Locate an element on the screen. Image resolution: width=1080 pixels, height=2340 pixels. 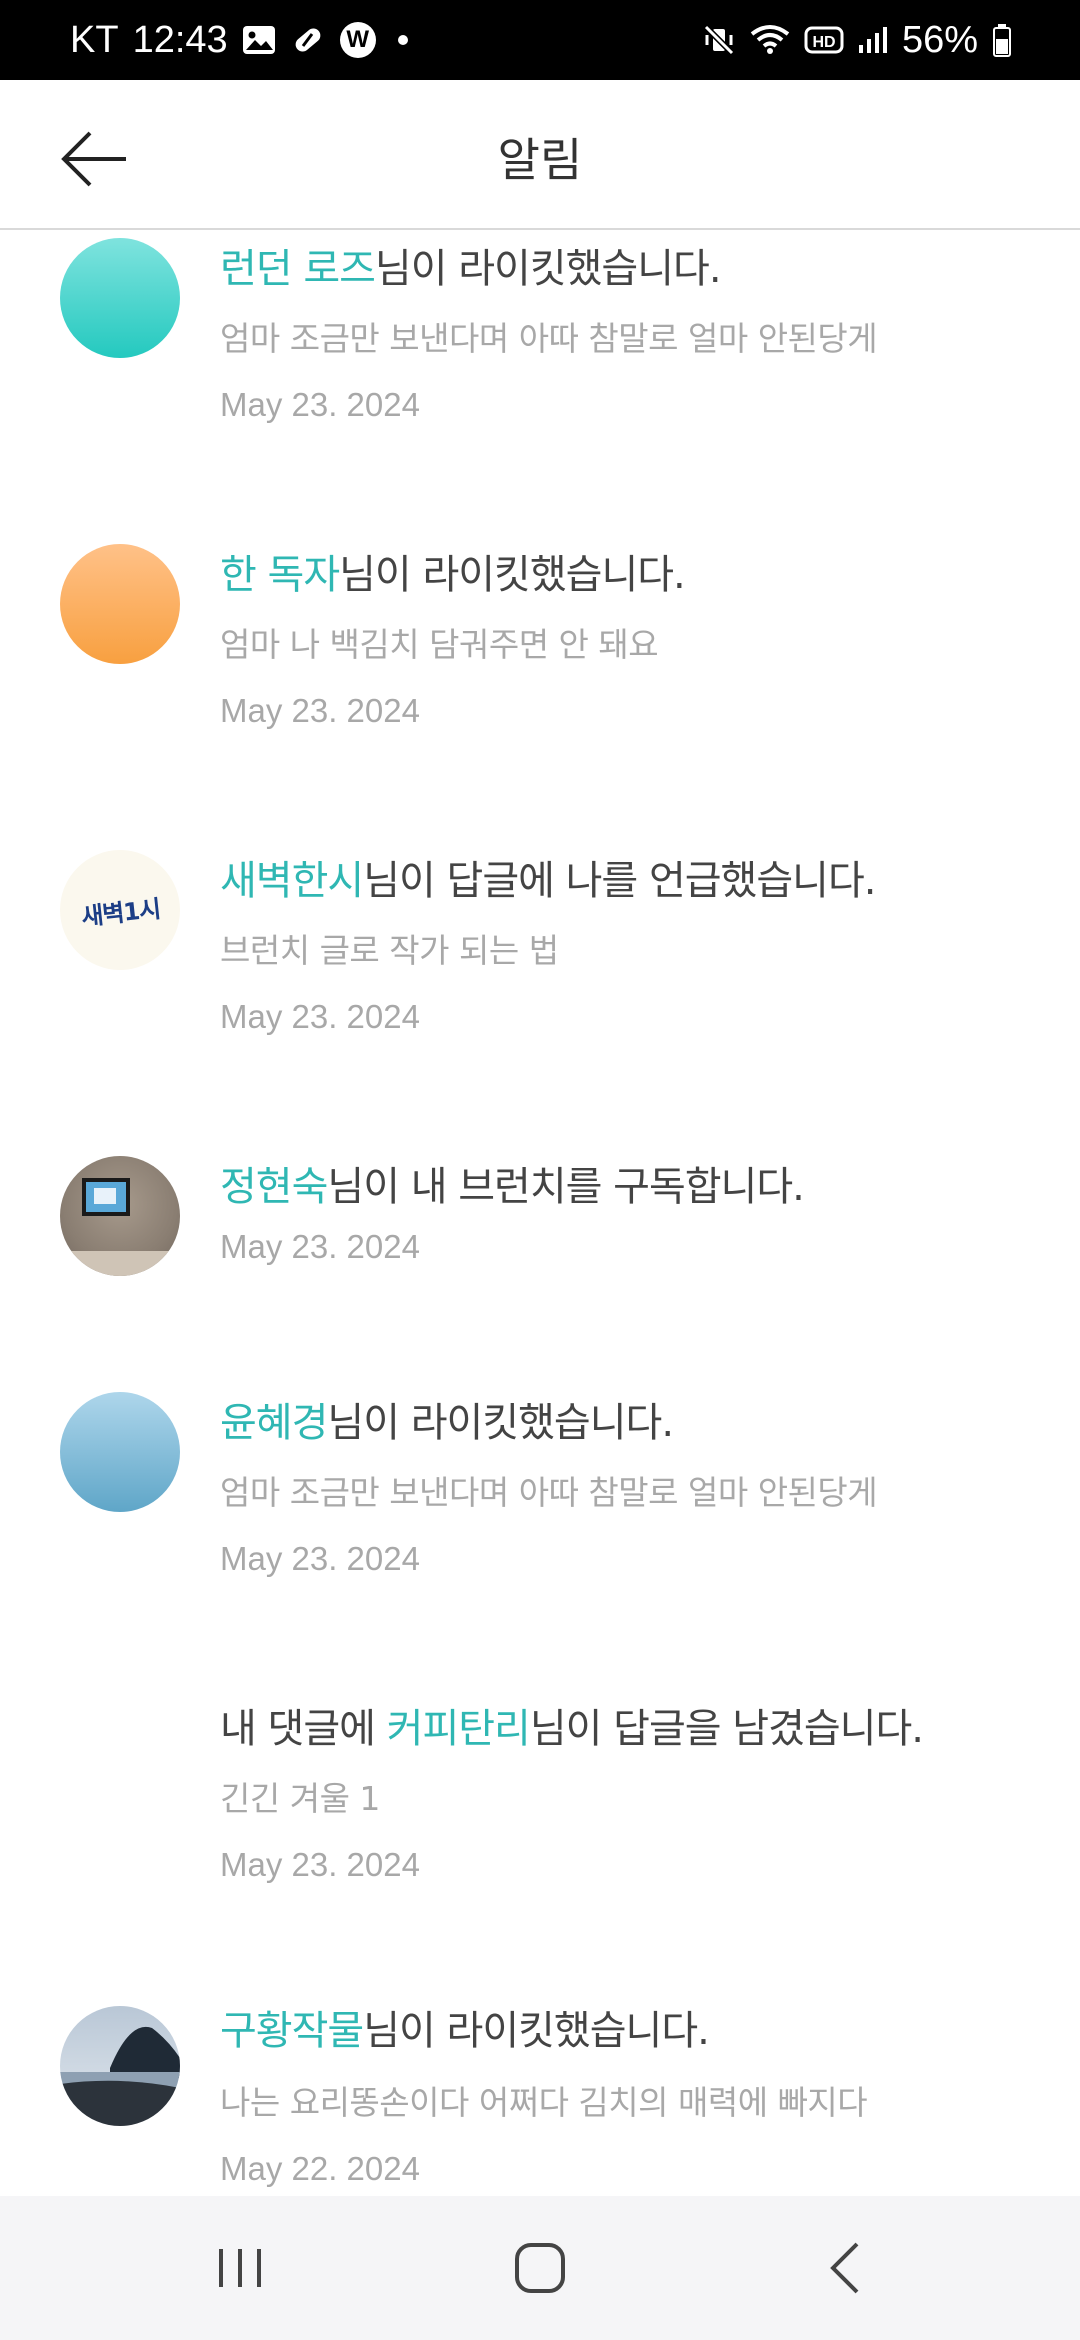
system-nav-bar is located at coordinates (540, 2268).